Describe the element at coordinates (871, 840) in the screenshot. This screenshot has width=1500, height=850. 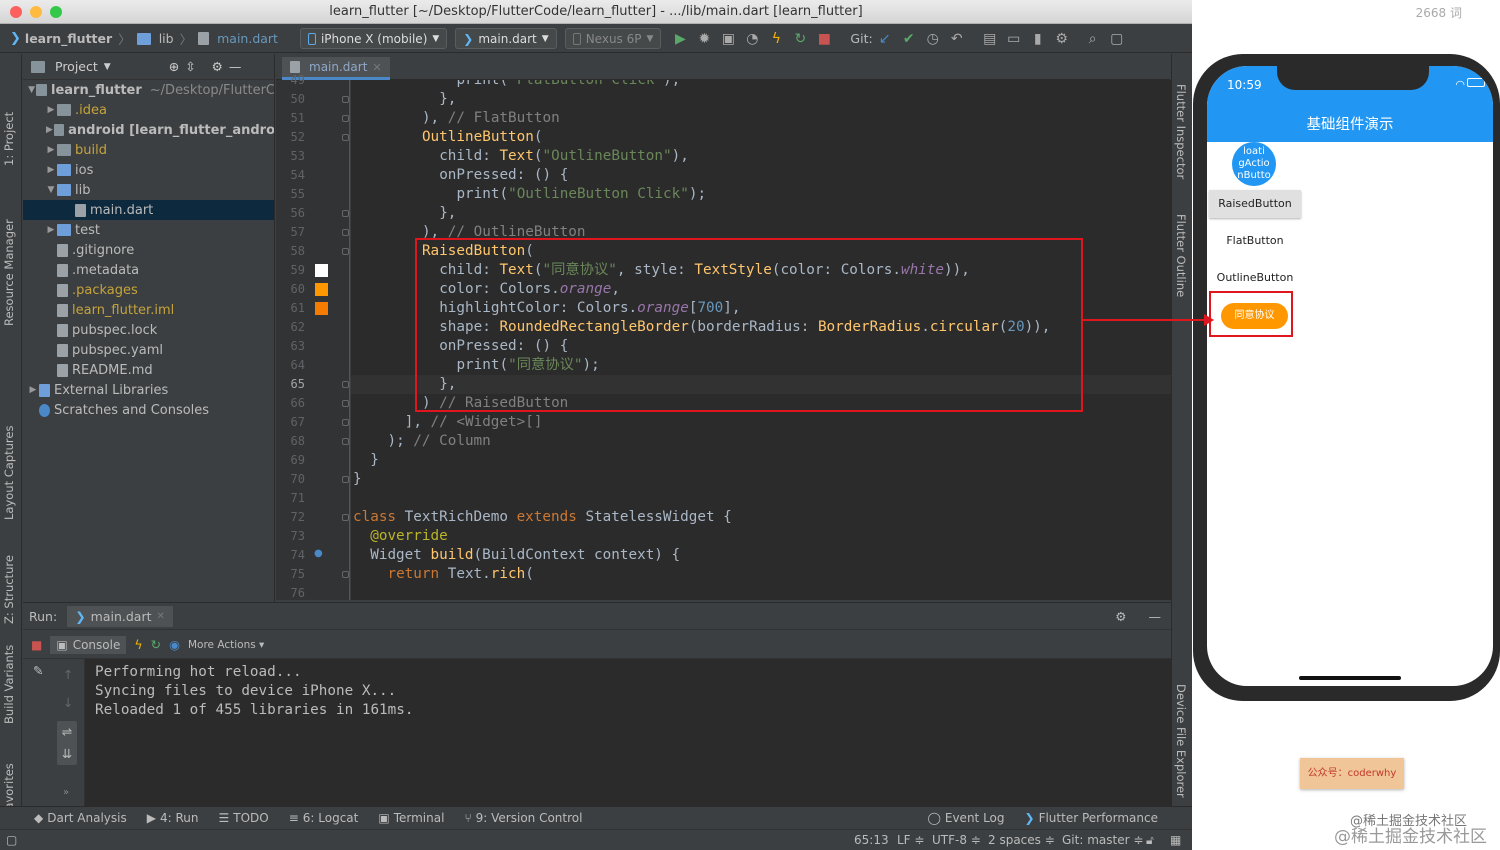
I see `caret-position: 65:13` at that location.